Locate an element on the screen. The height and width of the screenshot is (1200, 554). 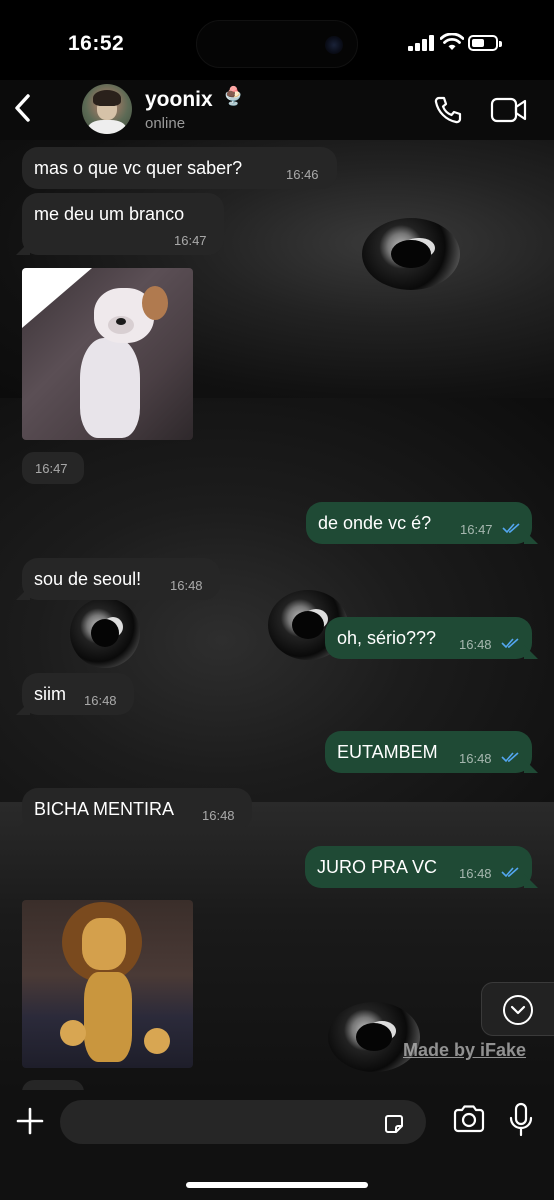
message-text: oh, sério??? is located at coordinates (387, 638).